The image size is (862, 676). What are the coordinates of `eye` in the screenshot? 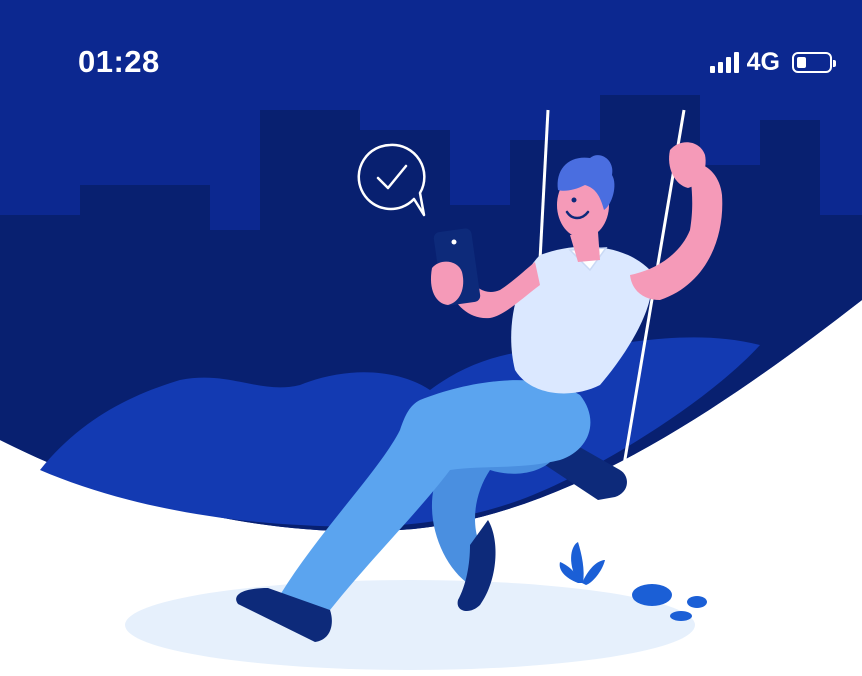 It's located at (574, 200).